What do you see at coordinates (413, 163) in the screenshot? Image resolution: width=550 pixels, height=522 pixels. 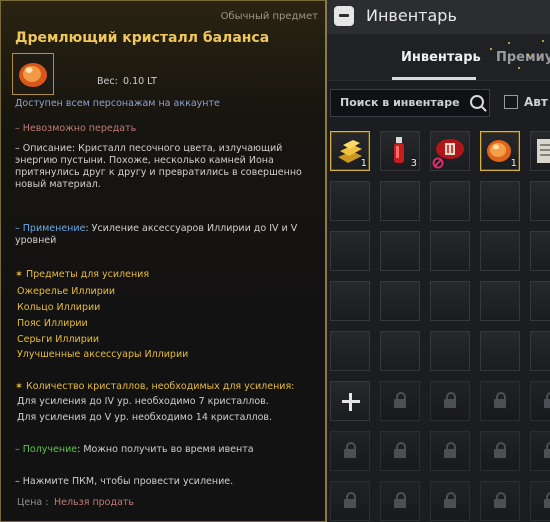 I see `item-count: 3` at bounding box center [413, 163].